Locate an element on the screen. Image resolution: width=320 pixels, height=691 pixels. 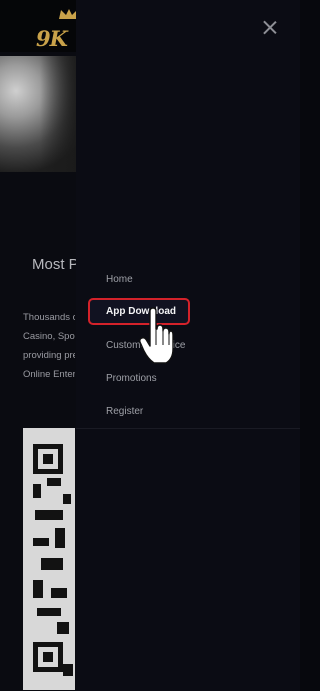
hero-image is located at coordinates (40, 114).